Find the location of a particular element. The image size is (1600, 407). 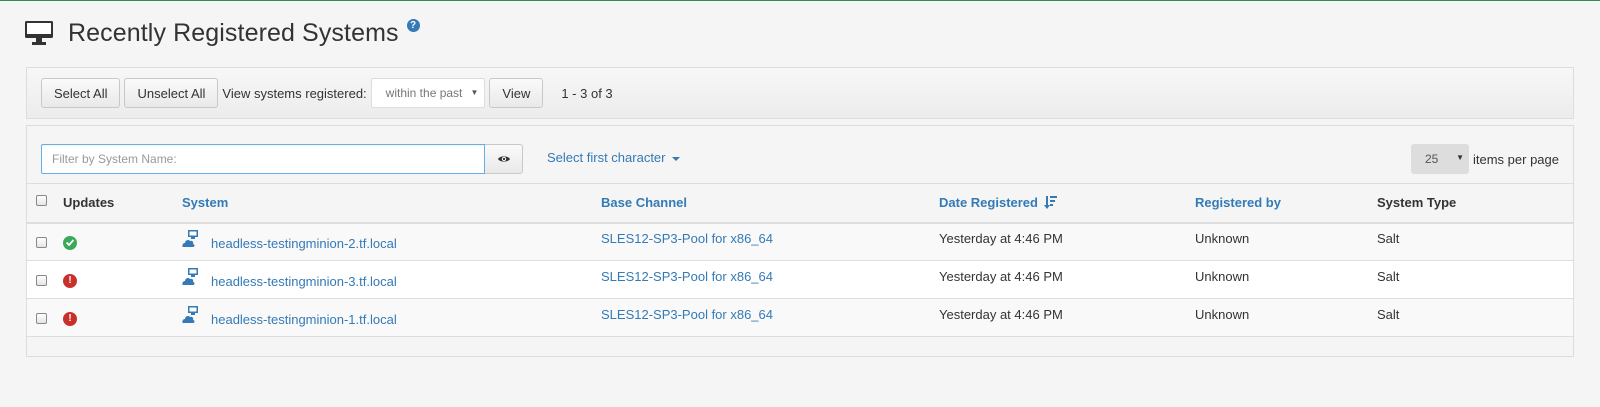

filter-row: Filter by System Name: is located at coordinates (282, 159).